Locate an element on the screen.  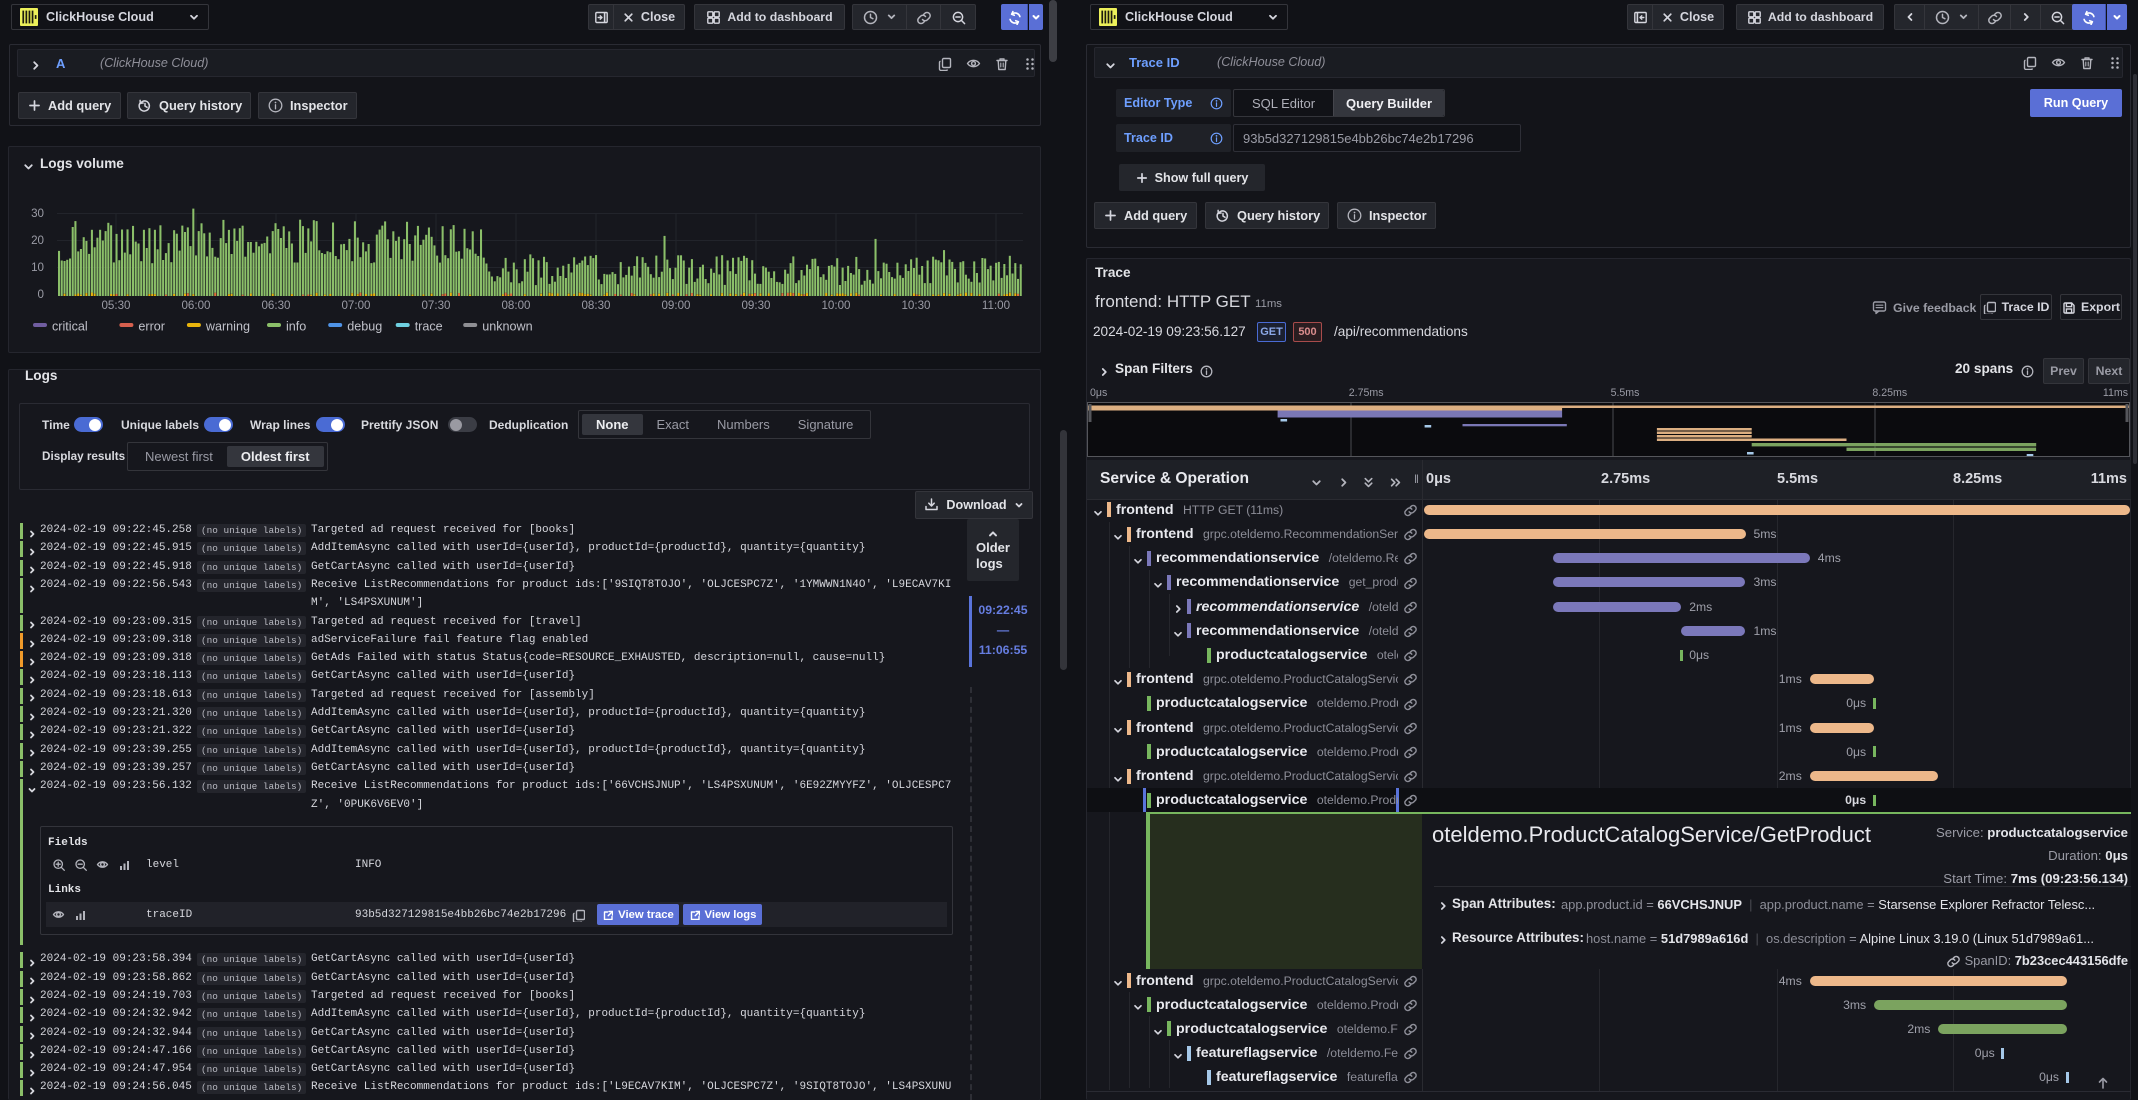
svg-text: error is located at coordinates (151, 327).